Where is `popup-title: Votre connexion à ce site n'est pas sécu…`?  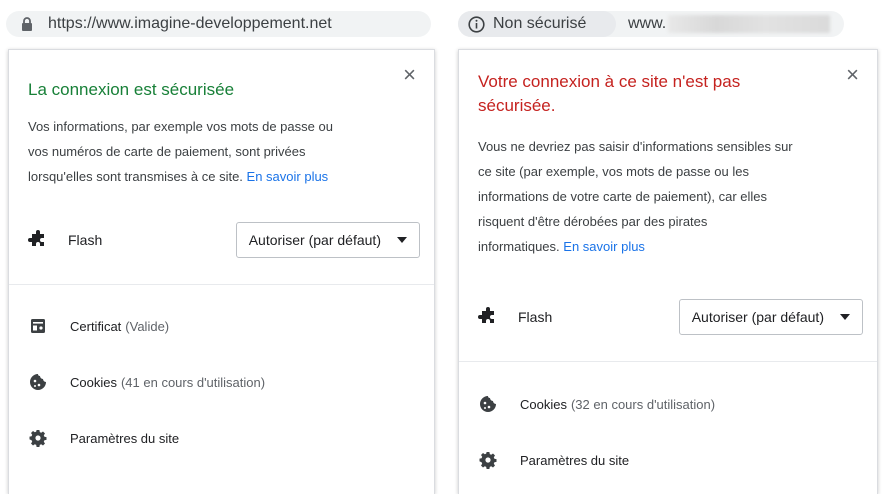 popup-title: Votre connexion à ce site n'est pas sécu… is located at coordinates (648, 94).